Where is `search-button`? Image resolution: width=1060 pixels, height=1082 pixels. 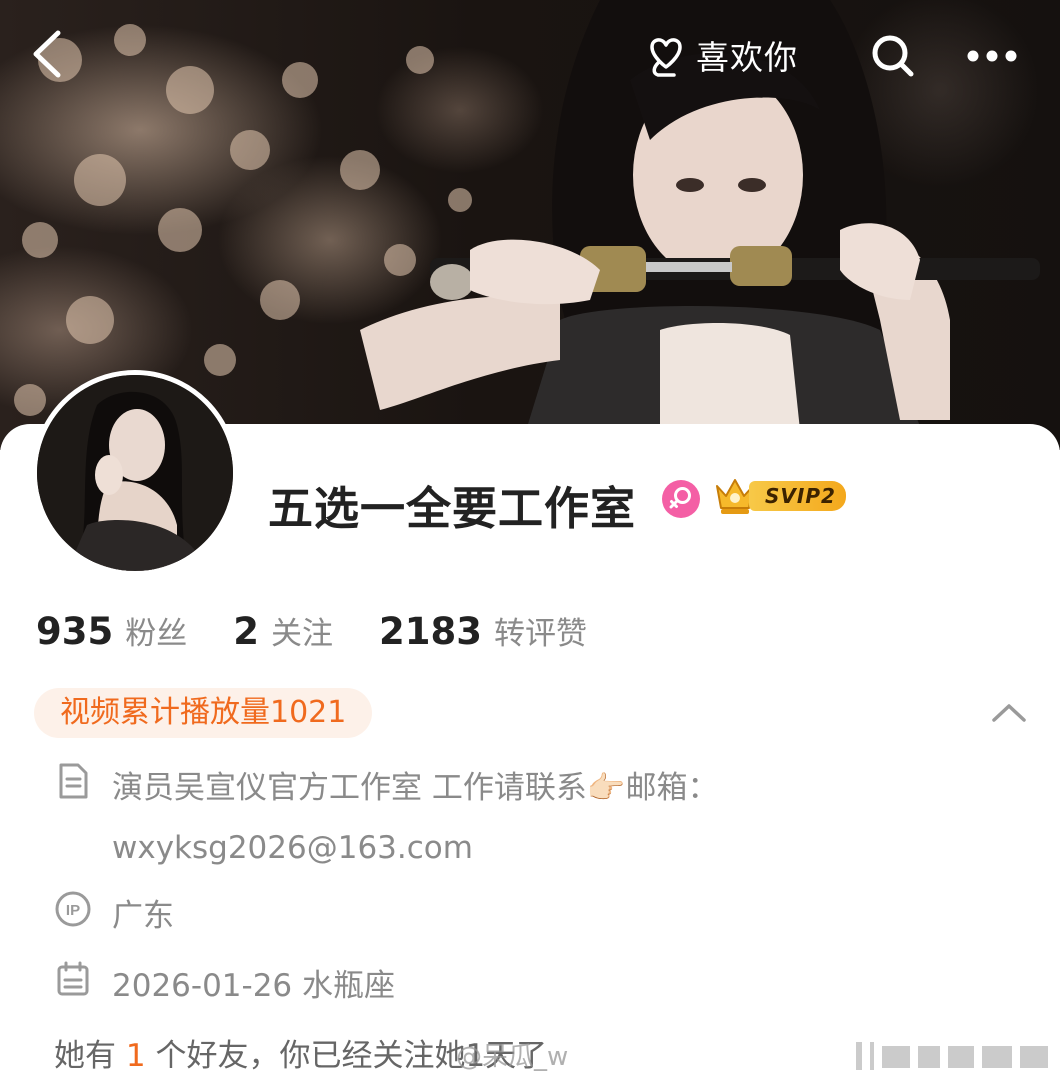 search-button is located at coordinates (893, 56).